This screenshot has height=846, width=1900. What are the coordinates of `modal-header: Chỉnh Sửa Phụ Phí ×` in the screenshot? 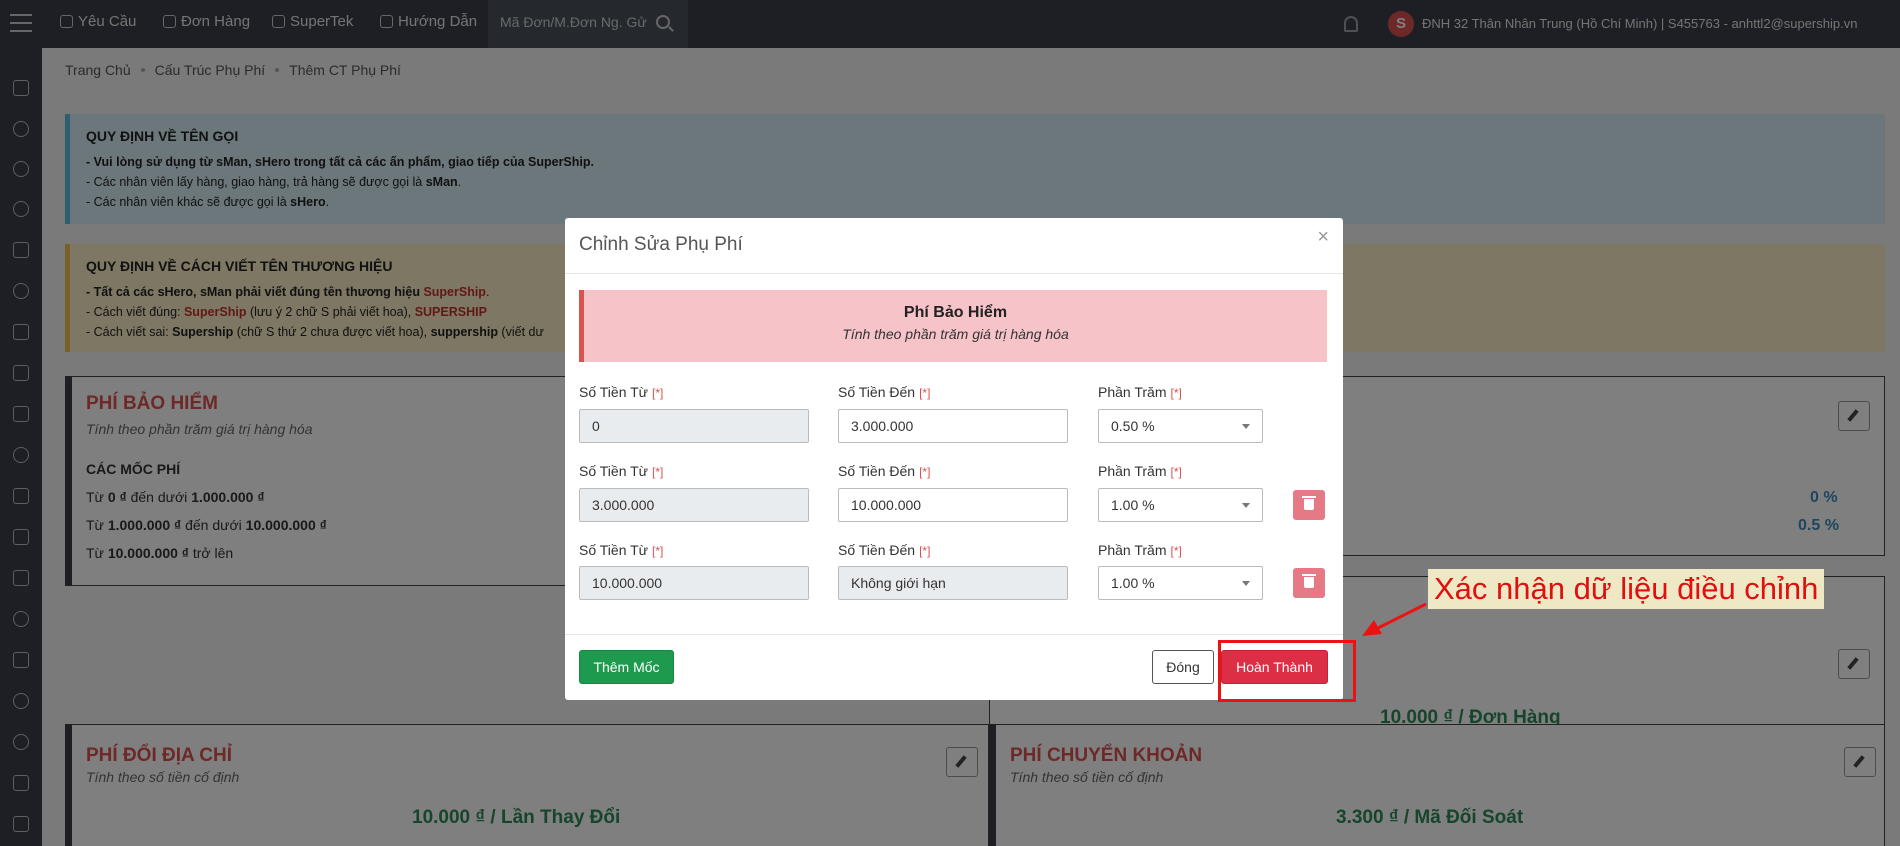 It's located at (954, 246).